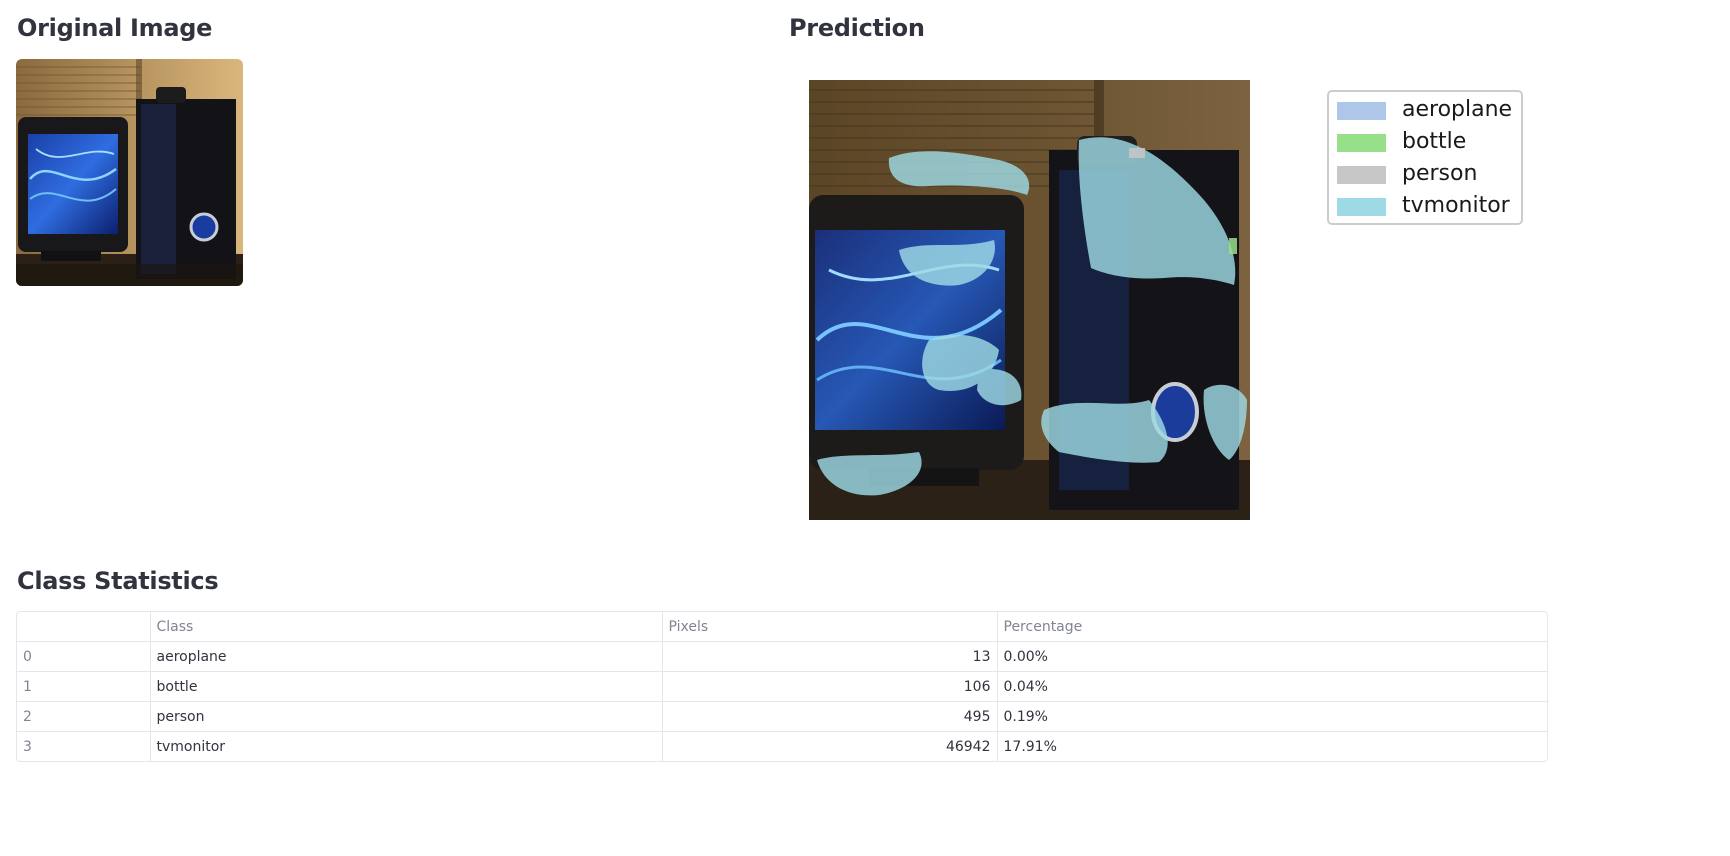 This screenshot has width=1730, height=856. Describe the element at coordinates (406, 716) in the screenshot. I see `cell-class: person` at that location.